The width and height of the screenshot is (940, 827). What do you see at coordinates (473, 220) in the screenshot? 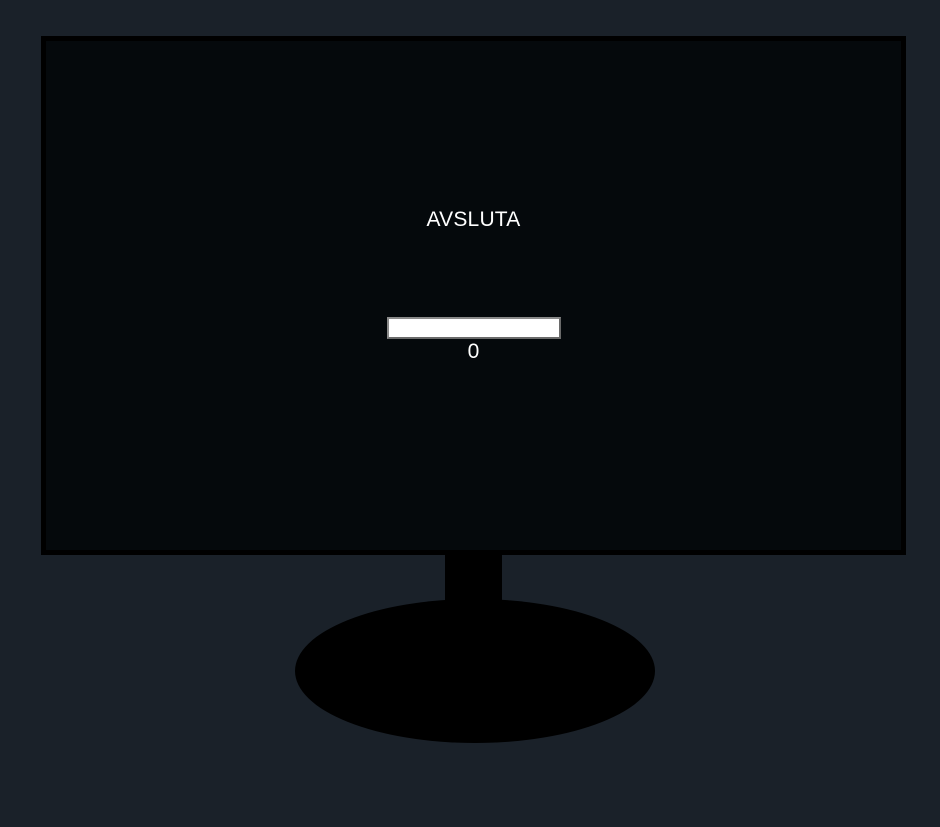
I see `screen-title: AVSLUTA` at bounding box center [473, 220].